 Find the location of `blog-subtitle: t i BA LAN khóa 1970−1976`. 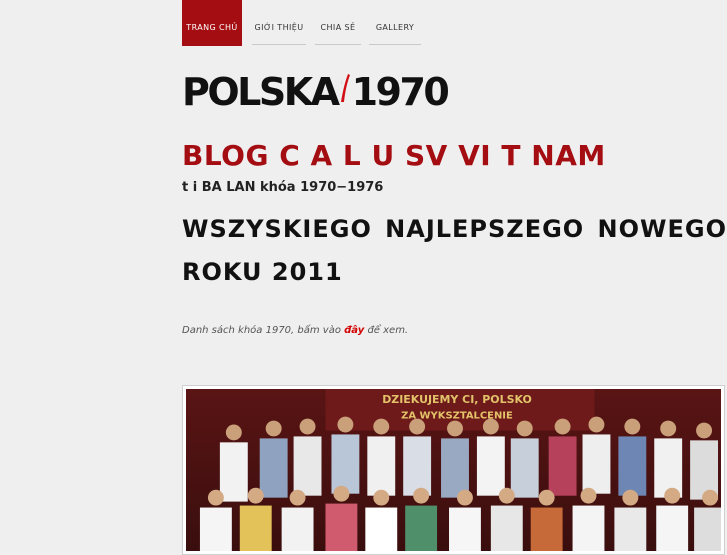

blog-subtitle: t i BA LAN khóa 1970−1976 is located at coordinates (283, 187).